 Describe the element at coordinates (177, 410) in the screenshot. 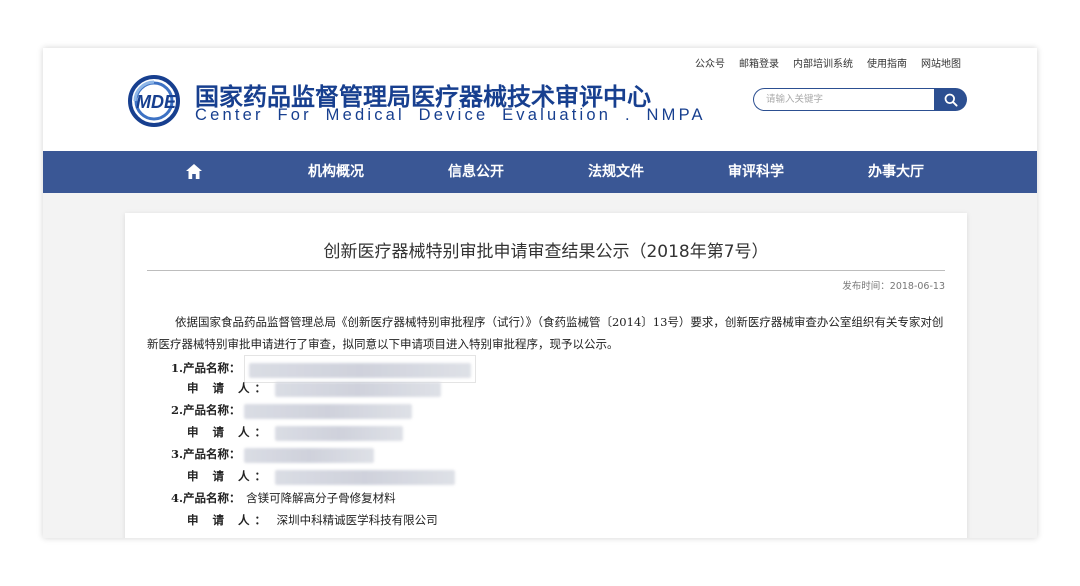

I see `entry-num: 2.` at that location.